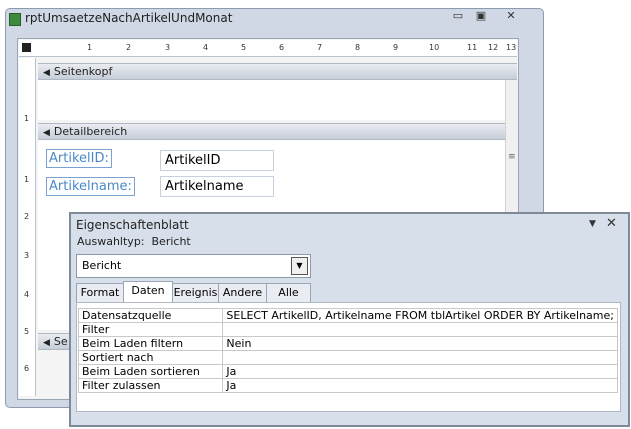 The image size is (631, 429). Describe the element at coordinates (83, 71) in the screenshot. I see `section-label: Seitenkopf` at that location.